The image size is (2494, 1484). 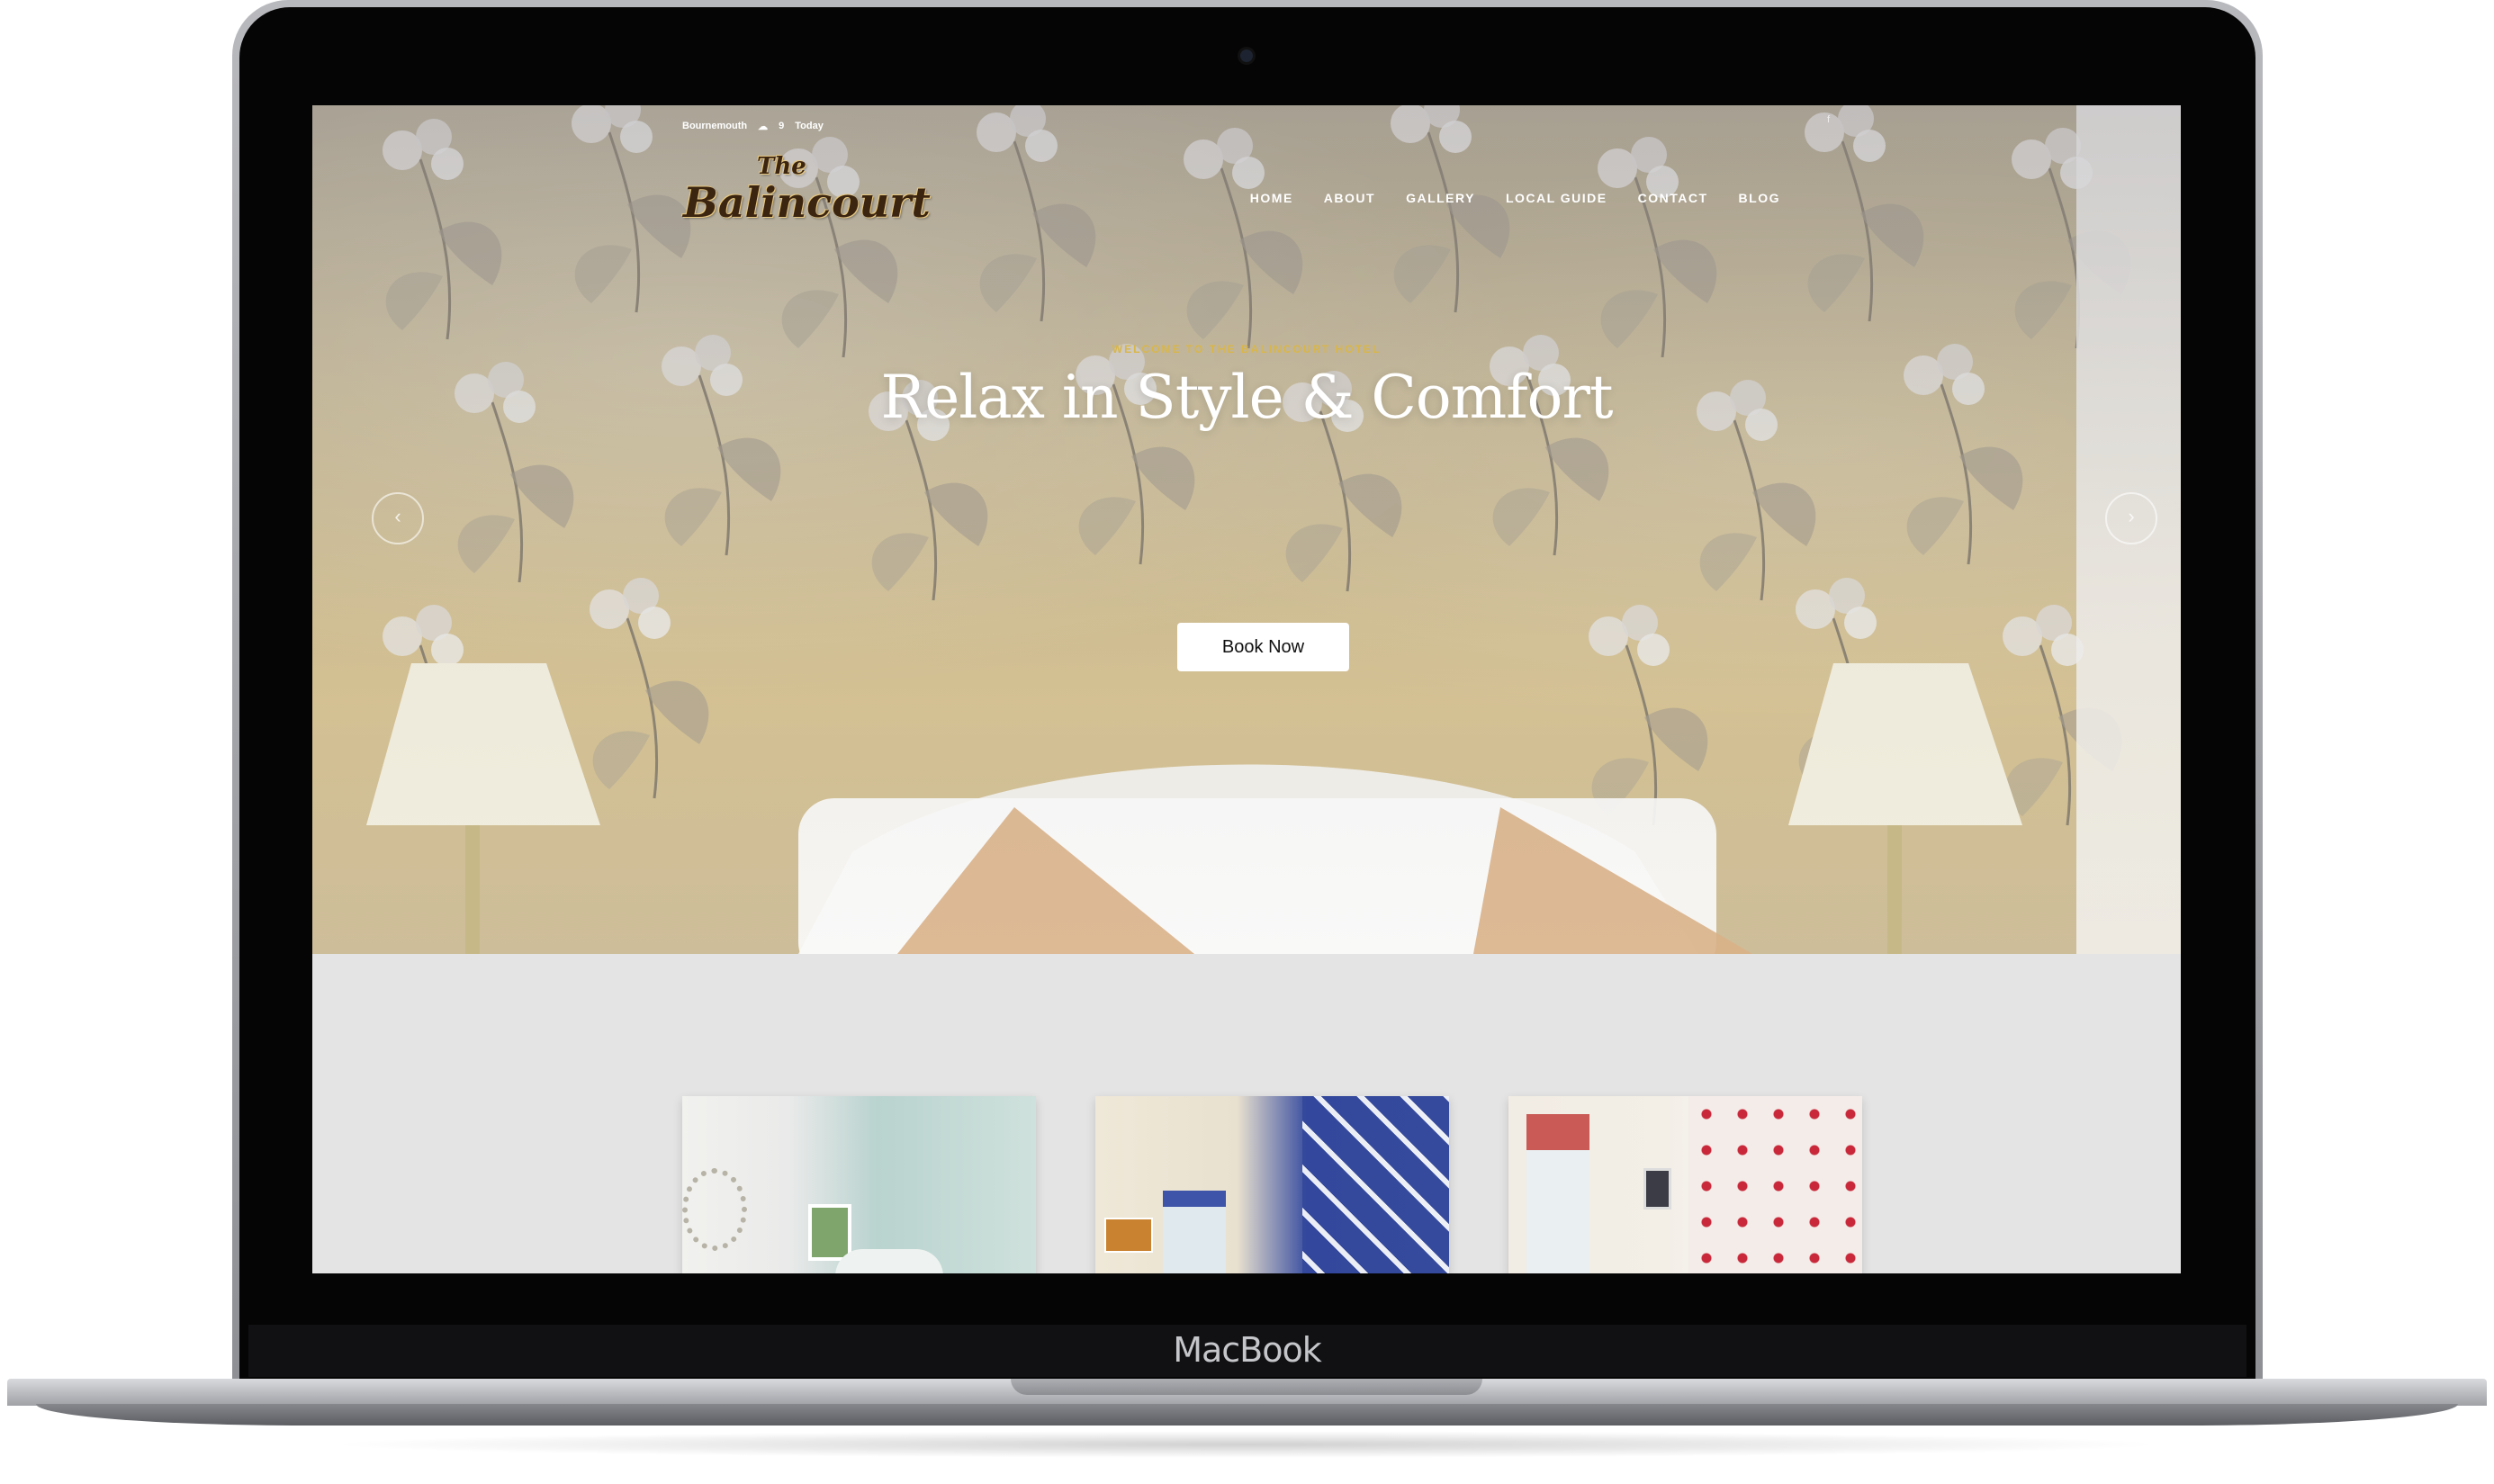 I want to click on slider-next-button: ›, so click(x=2131, y=518).